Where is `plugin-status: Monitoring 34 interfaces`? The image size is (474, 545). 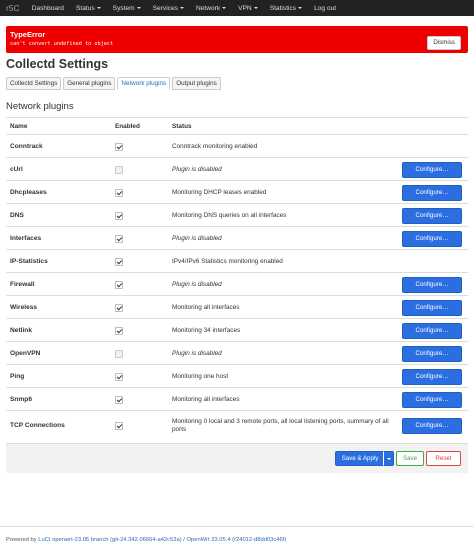 plugin-status: Monitoring 34 interfaces is located at coordinates (206, 330).